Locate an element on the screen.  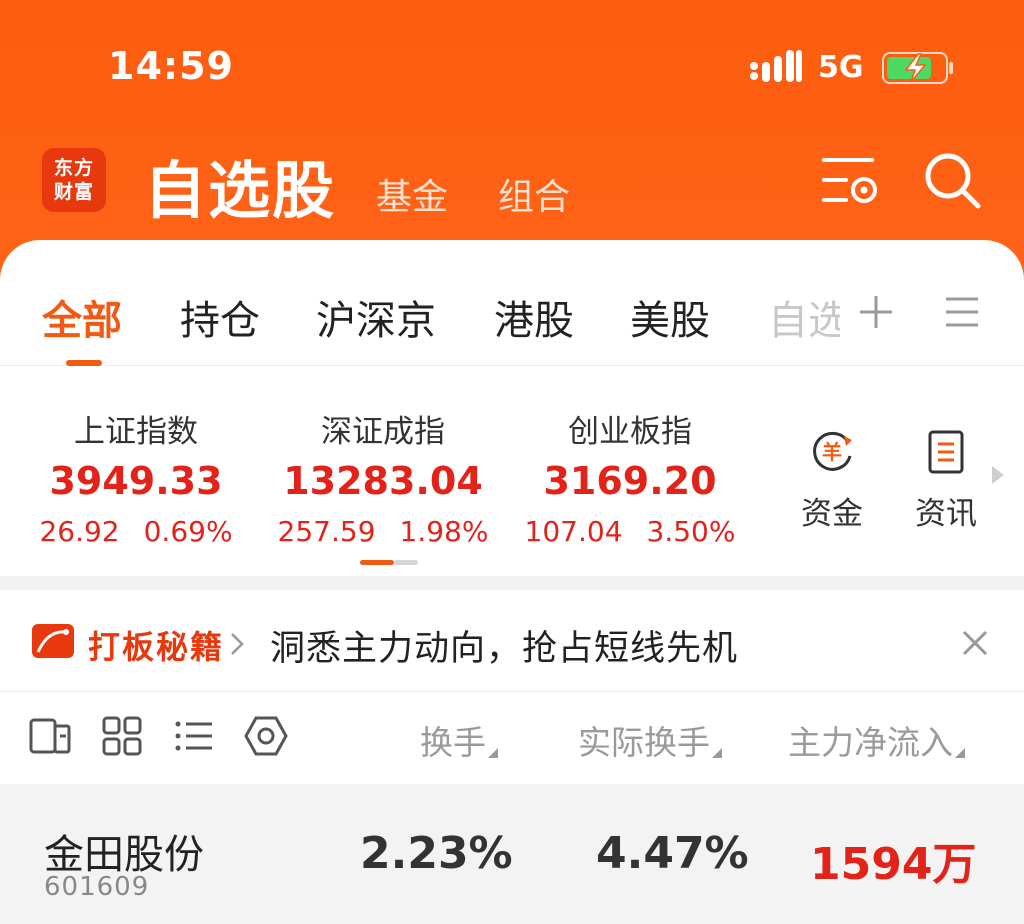
index-change-points: 107.04 is located at coordinates (573, 531).